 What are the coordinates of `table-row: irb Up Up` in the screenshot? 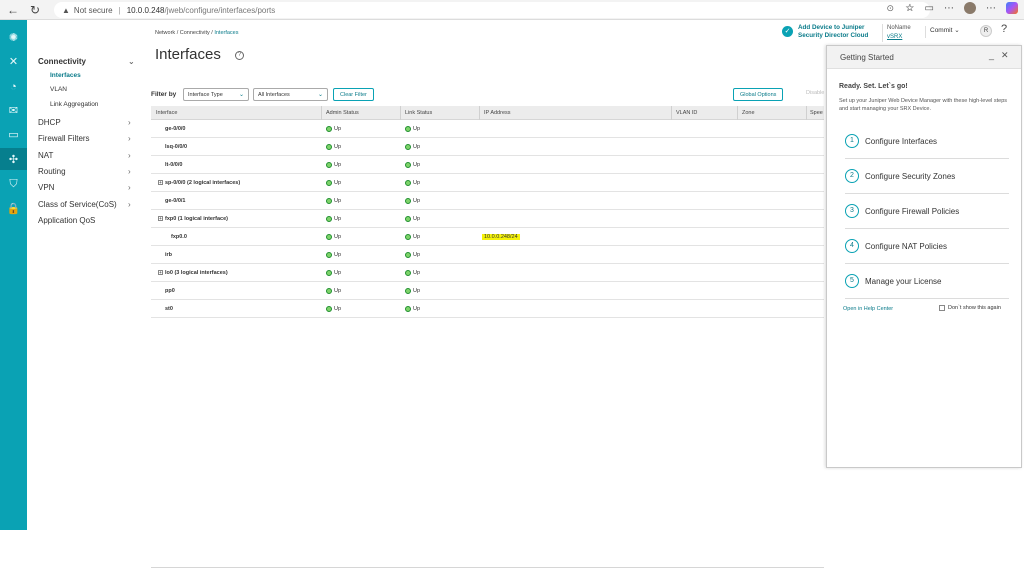 It's located at (487, 255).